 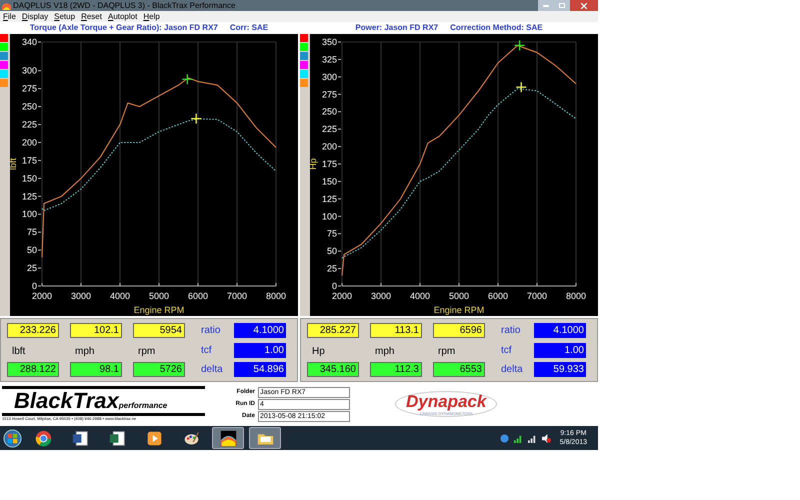 I want to click on param-label: tcf, so click(x=207, y=351).